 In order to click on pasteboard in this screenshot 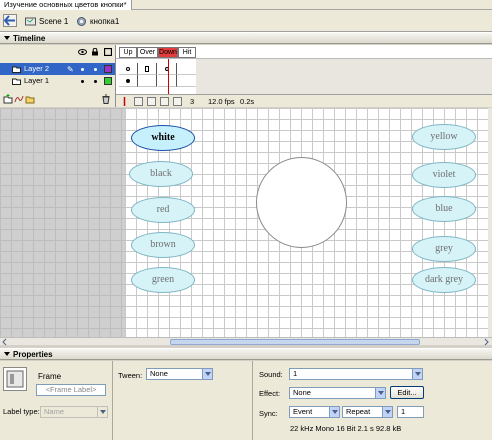, I will do `click(62, 222)`.